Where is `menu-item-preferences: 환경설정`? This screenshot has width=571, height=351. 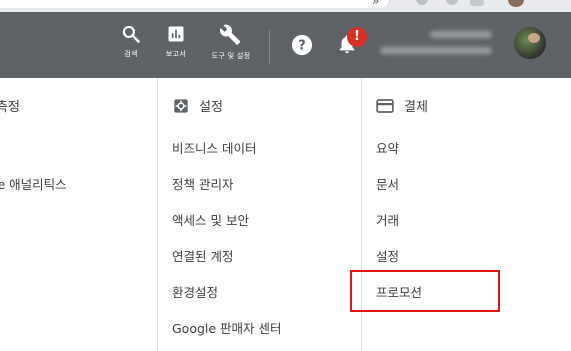
menu-item-preferences: 환경설정 is located at coordinates (195, 291).